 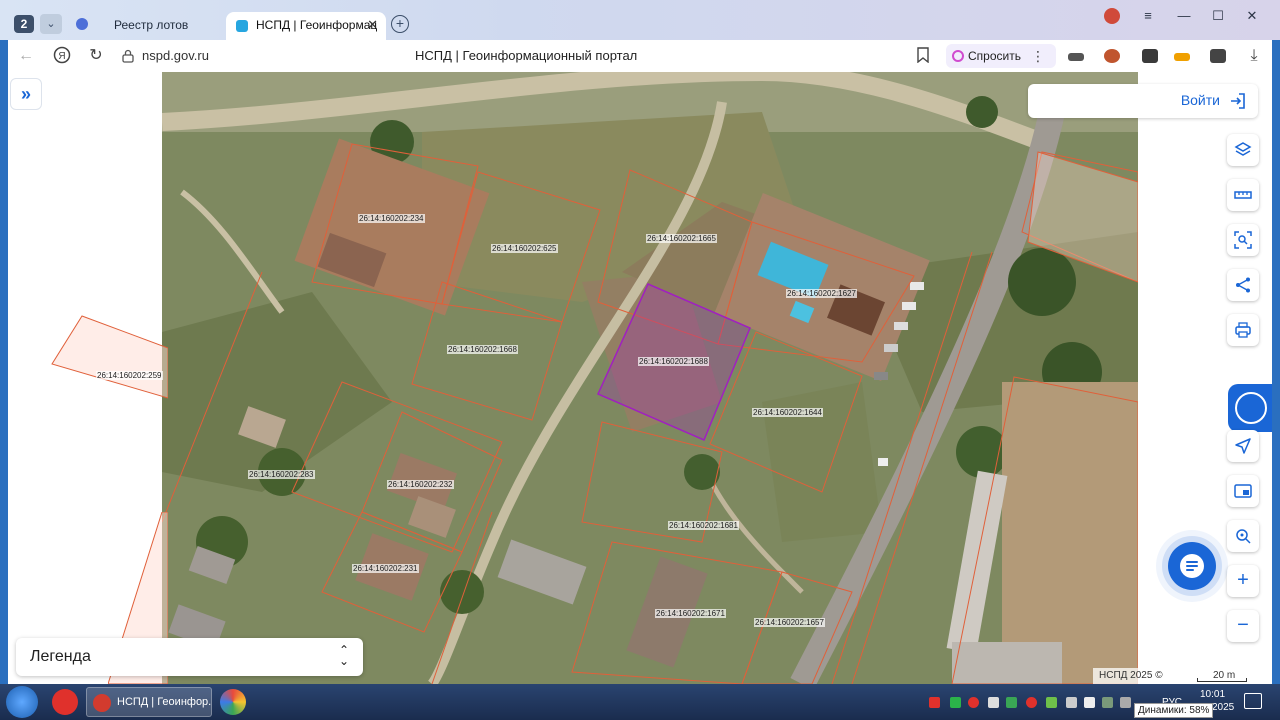 I want to click on copyright-text: НСПД 2025 ©, so click(x=1131, y=675).